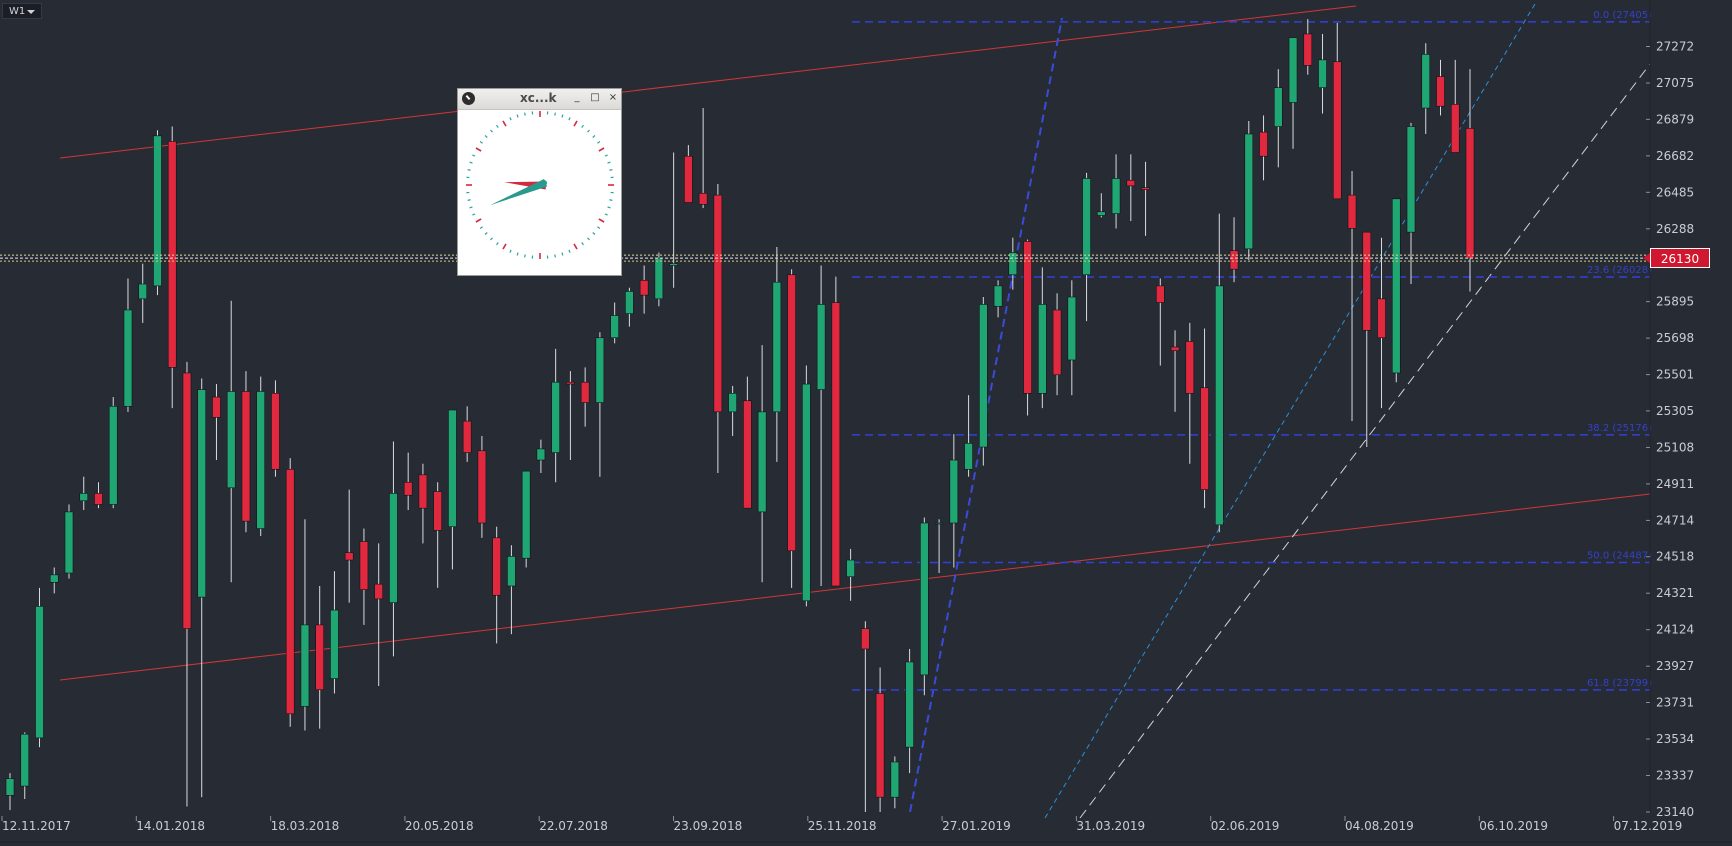  Describe the element at coordinates (1675, 812) in the screenshot. I see `price-tick-label: 23140` at that location.